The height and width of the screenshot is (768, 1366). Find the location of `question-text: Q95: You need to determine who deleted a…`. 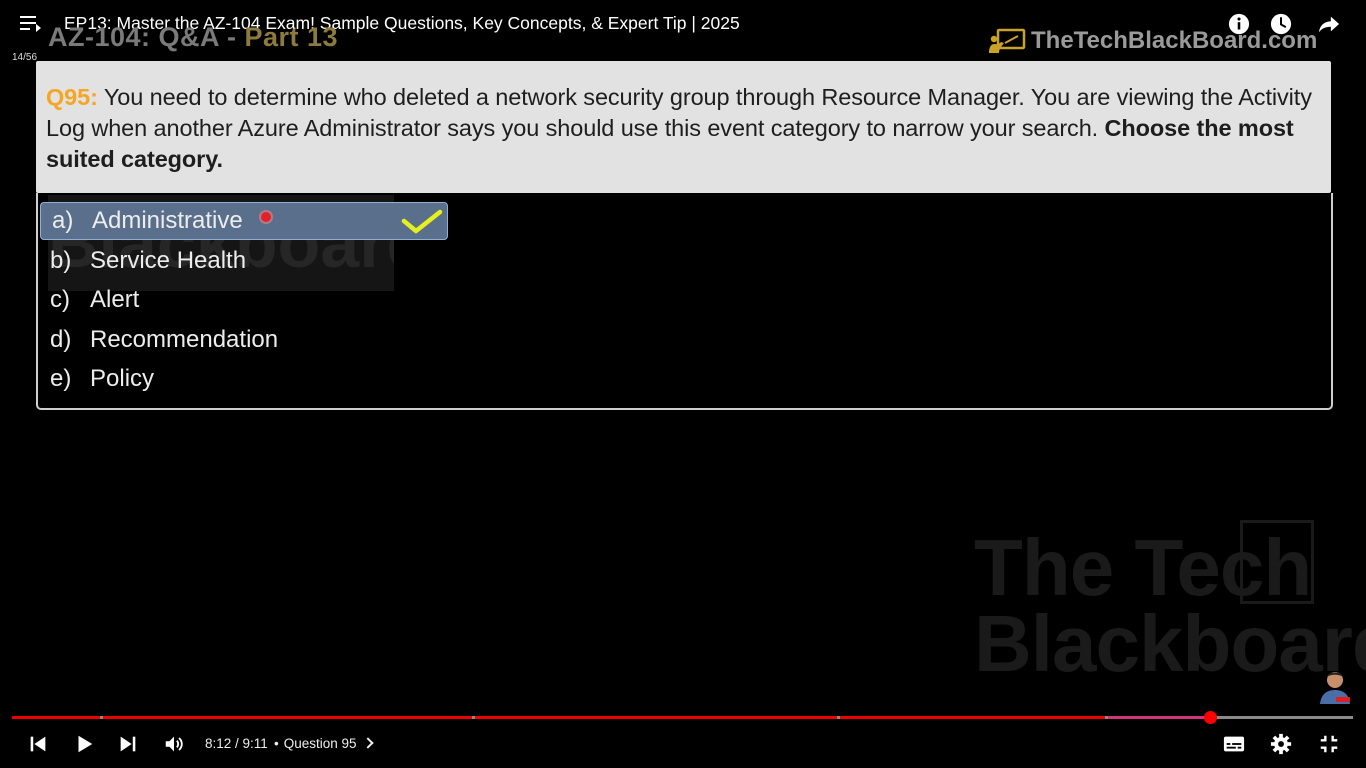

question-text: Q95: You need to determine who deleted a… is located at coordinates (683, 128).